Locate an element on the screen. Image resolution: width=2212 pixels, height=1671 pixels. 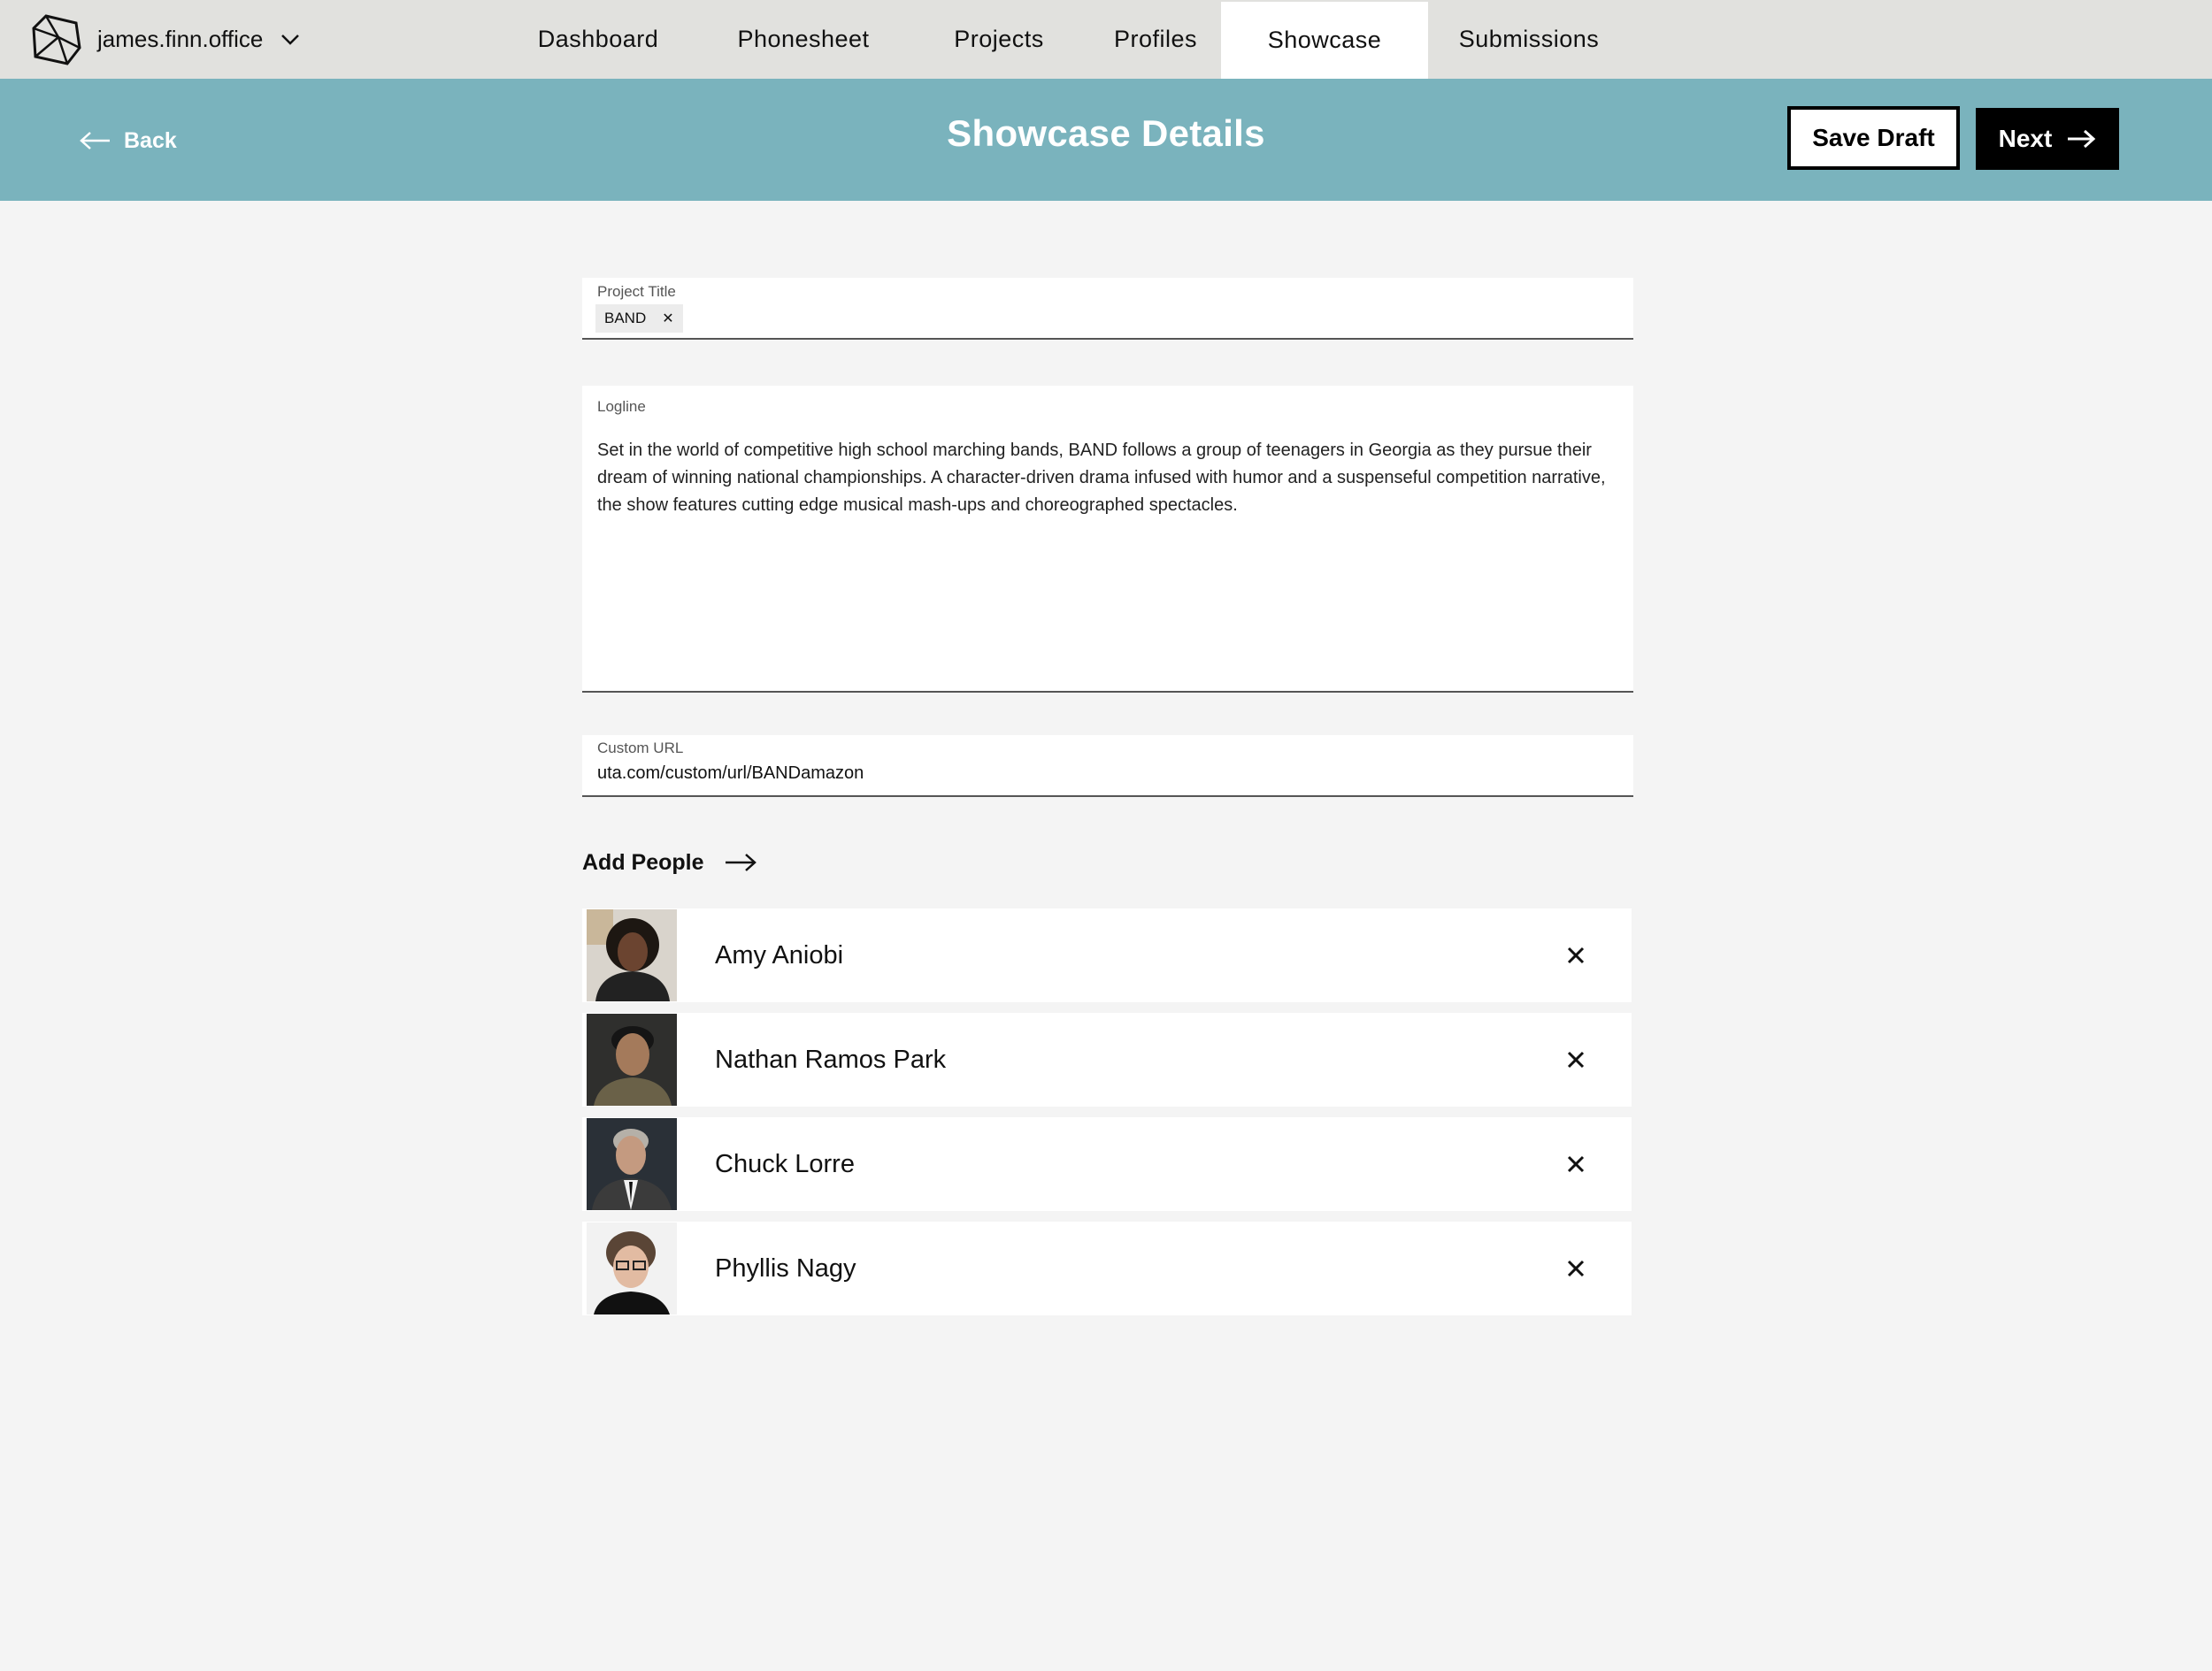
add-people-label: Add People is located at coordinates (643, 862).